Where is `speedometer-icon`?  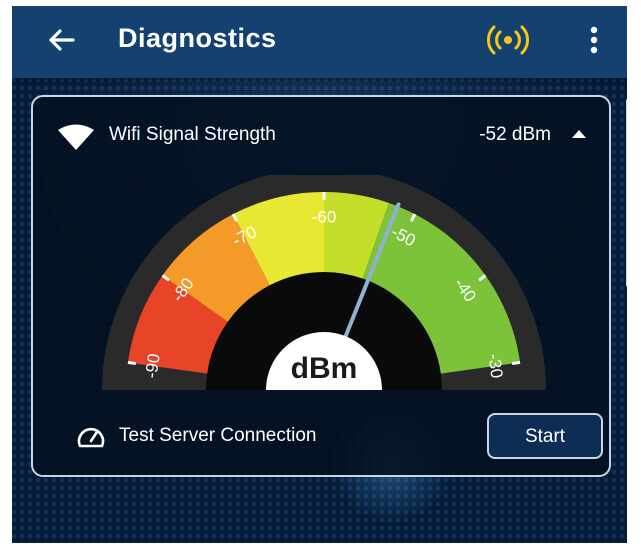
speedometer-icon is located at coordinates (91, 437).